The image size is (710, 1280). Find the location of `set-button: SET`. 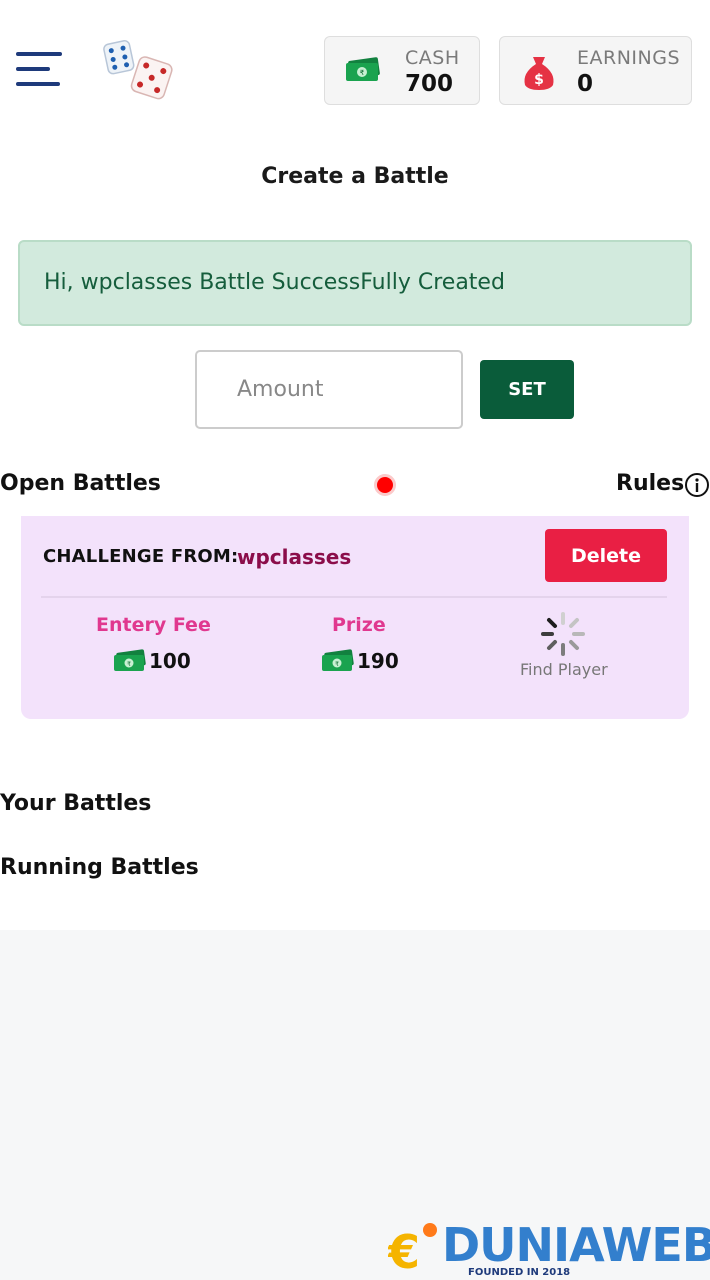

set-button: SET is located at coordinates (527, 389).